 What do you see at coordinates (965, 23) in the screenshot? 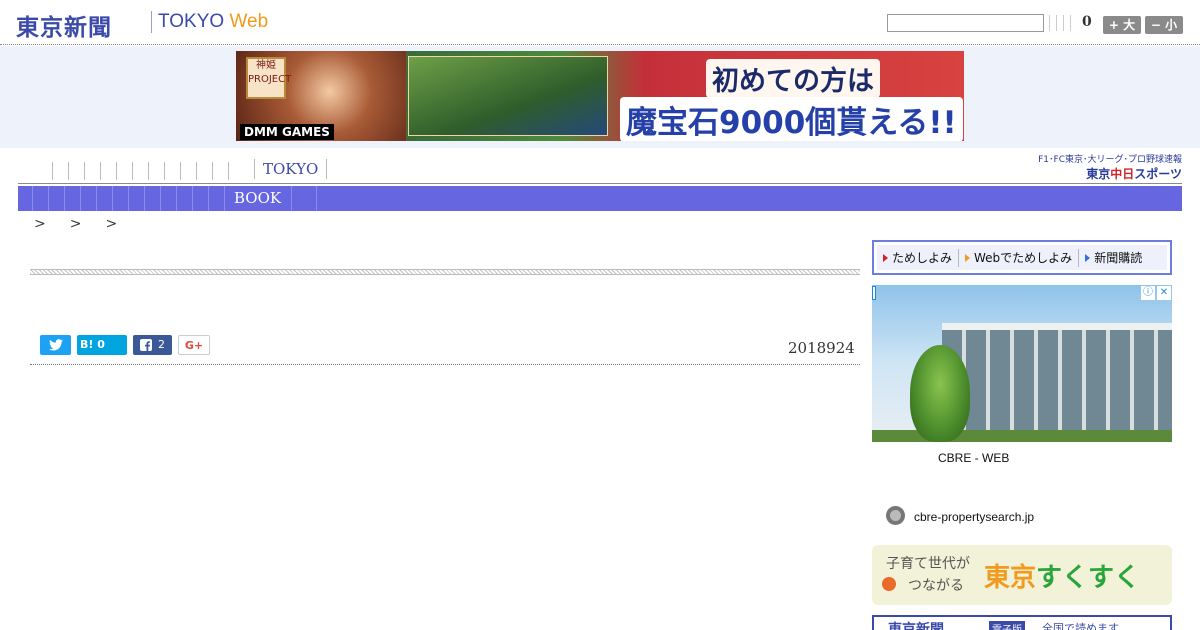
I see `search-input` at bounding box center [965, 23].